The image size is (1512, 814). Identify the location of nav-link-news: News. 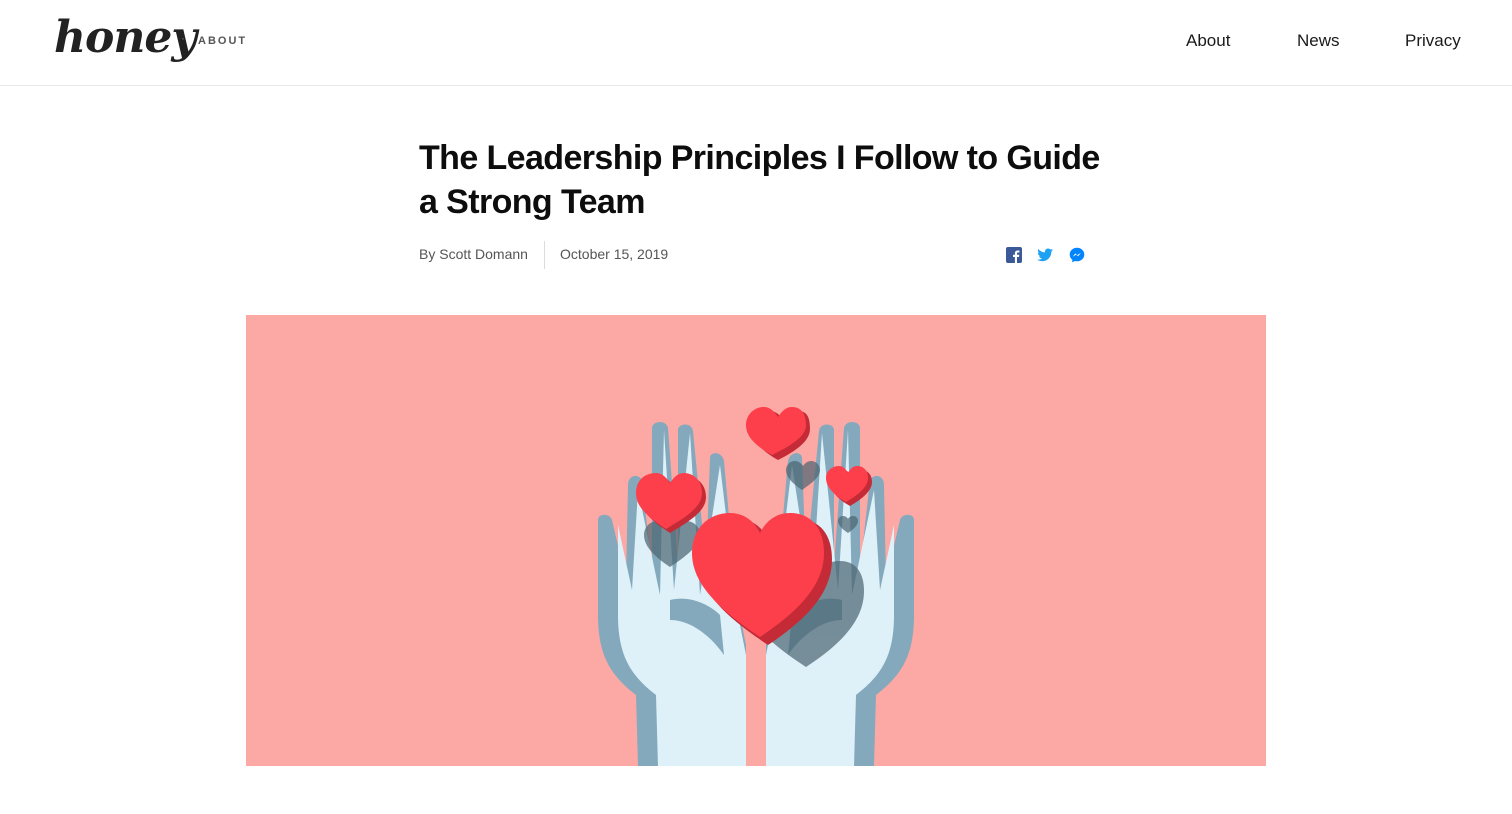
(1318, 41).